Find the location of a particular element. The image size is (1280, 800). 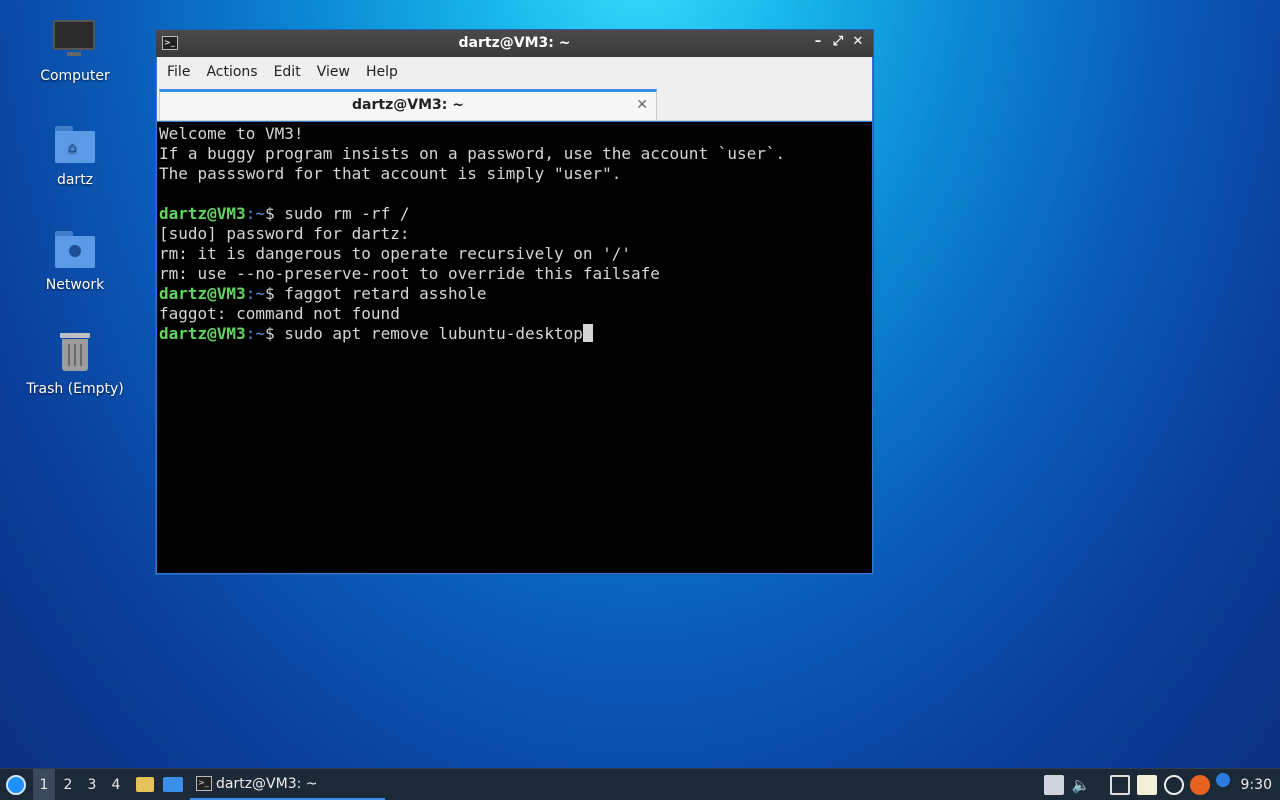

desktop-icon is located at coordinates (173, 784).